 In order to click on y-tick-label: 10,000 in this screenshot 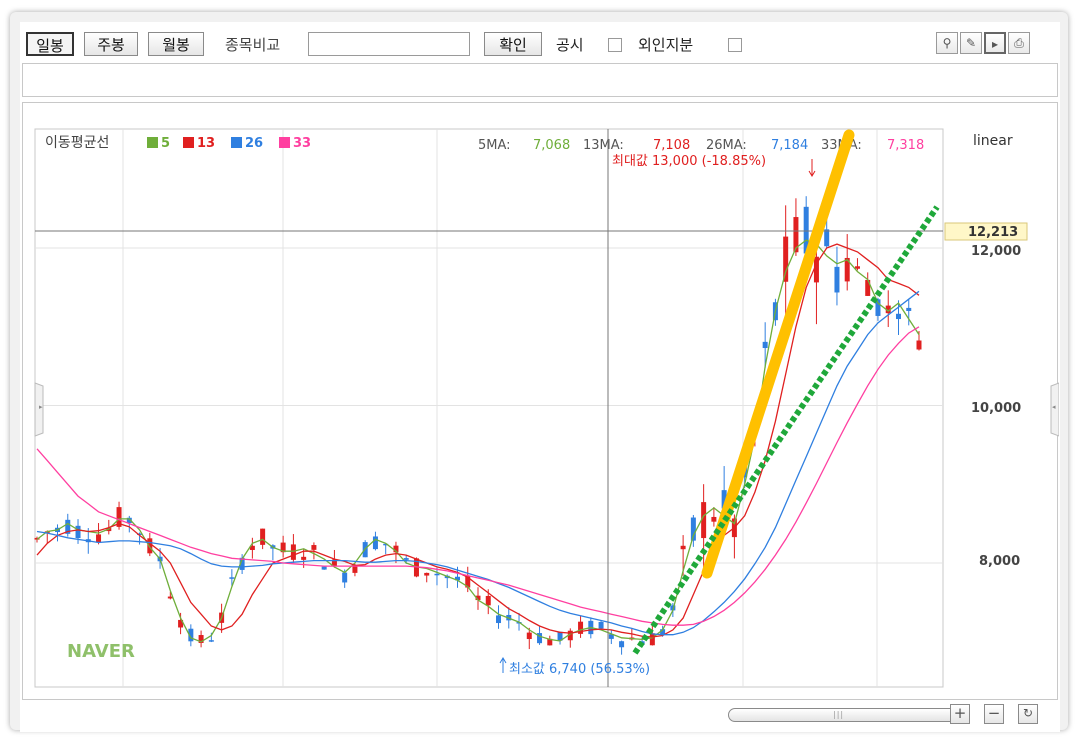, I will do `click(996, 408)`.